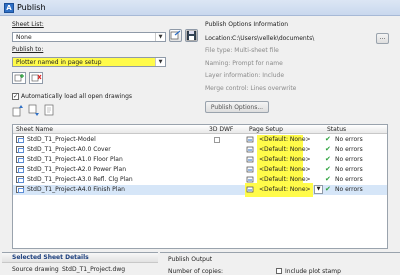 The image size is (400, 275). I want to click on sheet-list-label: Sheet List:, so click(28, 24).